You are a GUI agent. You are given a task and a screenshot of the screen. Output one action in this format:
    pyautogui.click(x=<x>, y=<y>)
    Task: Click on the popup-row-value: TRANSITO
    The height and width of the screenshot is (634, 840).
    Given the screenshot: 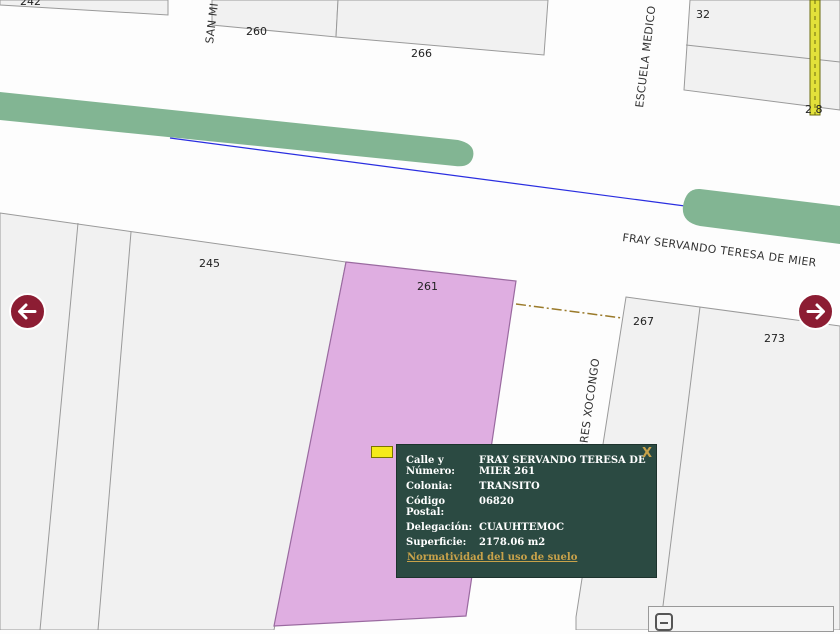 What is the action you would take?
    pyautogui.click(x=509, y=486)
    